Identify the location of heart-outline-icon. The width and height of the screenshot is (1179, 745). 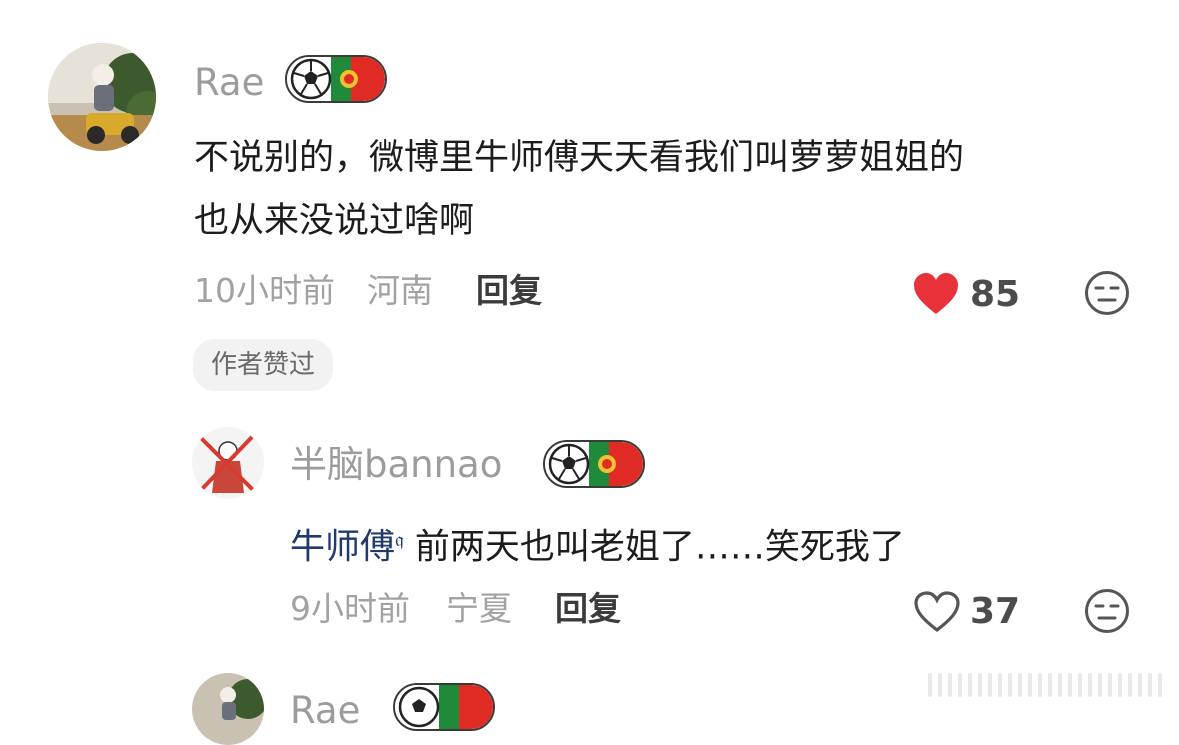
(937, 612).